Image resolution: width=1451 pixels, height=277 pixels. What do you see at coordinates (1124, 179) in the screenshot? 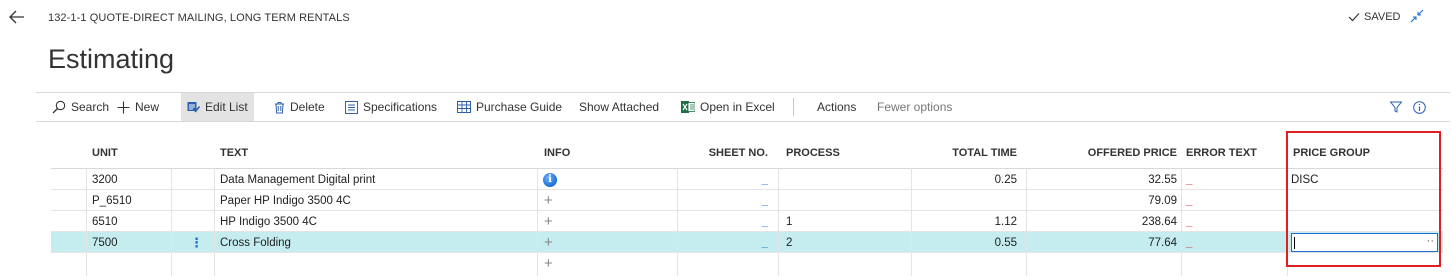
I see `offered-price-cell: 32.55` at bounding box center [1124, 179].